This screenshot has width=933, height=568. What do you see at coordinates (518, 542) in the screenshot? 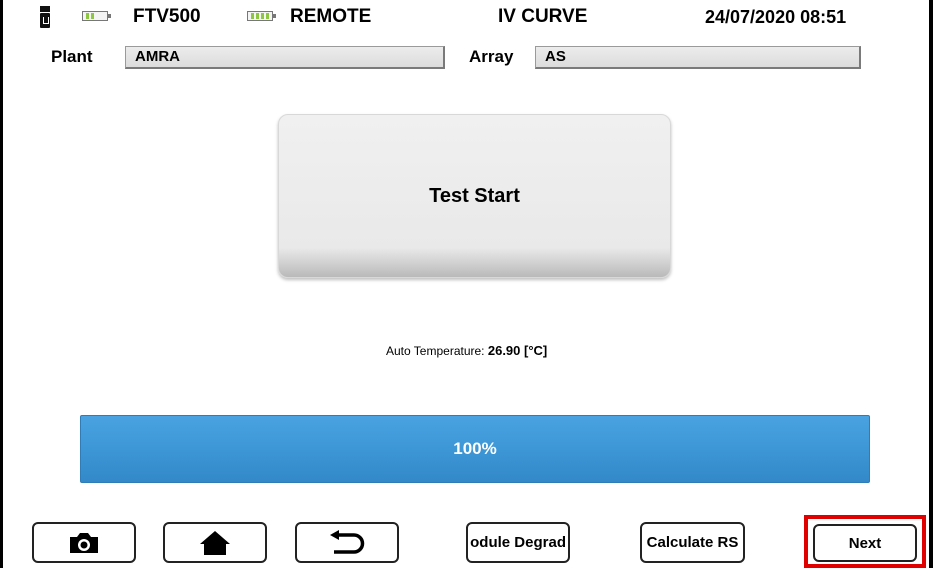
I see `module-degradation-button: odule Degrad` at bounding box center [518, 542].